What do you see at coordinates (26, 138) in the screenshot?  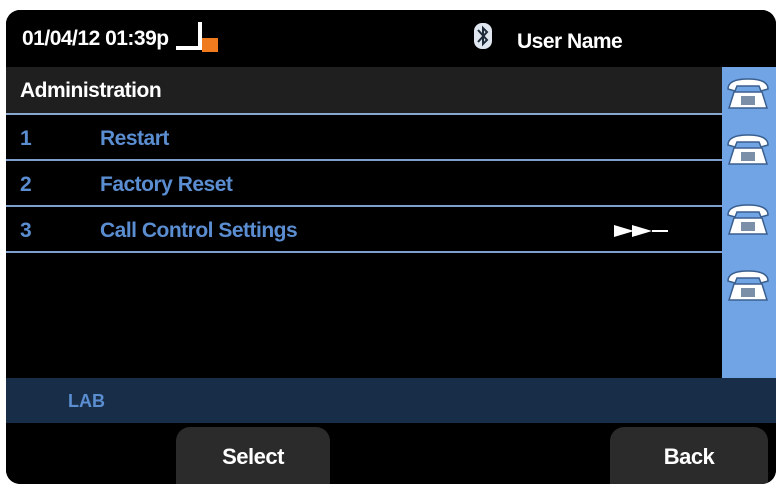 I see `menu-item-number: 1` at bounding box center [26, 138].